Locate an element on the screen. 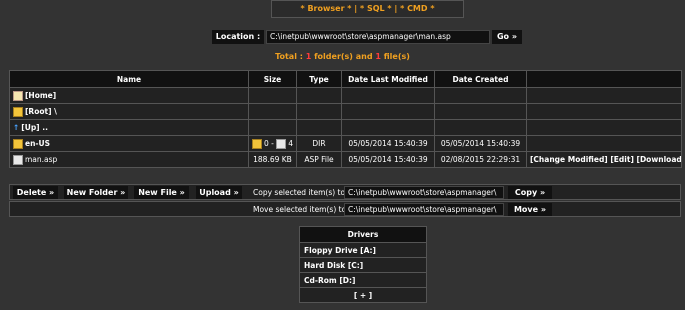 The height and width of the screenshot is (310, 685). drive-hard-disk: Hard Disk [C:] is located at coordinates (363, 265).